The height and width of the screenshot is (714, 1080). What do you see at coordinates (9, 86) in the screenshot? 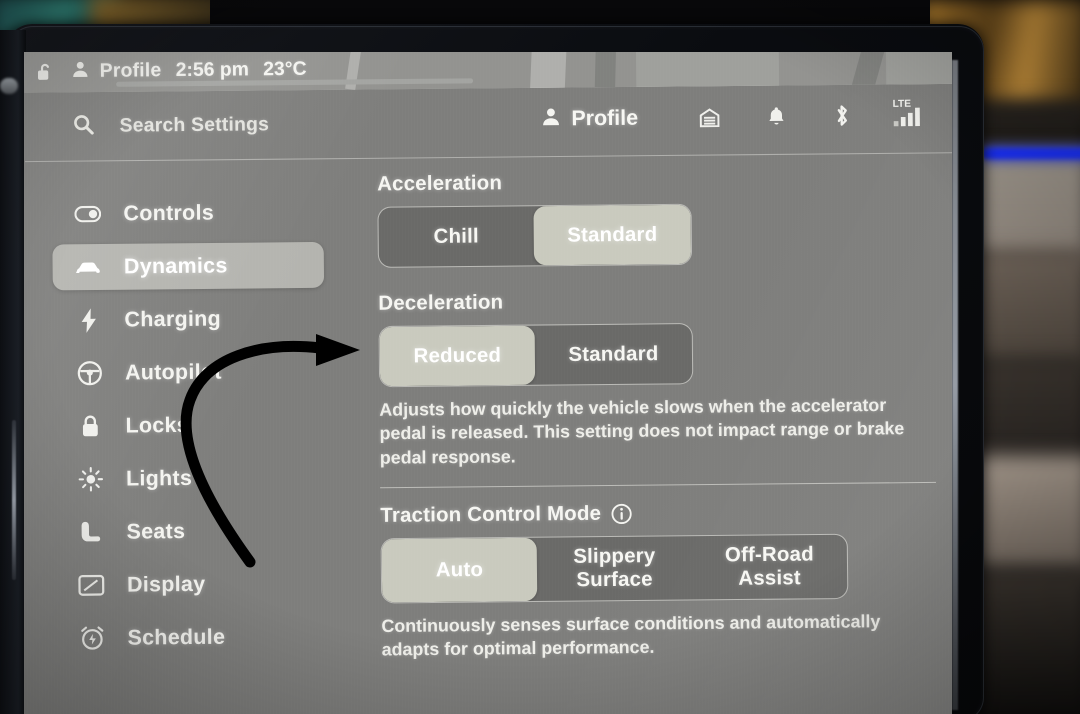
I see `pillar-knob` at bounding box center [9, 86].